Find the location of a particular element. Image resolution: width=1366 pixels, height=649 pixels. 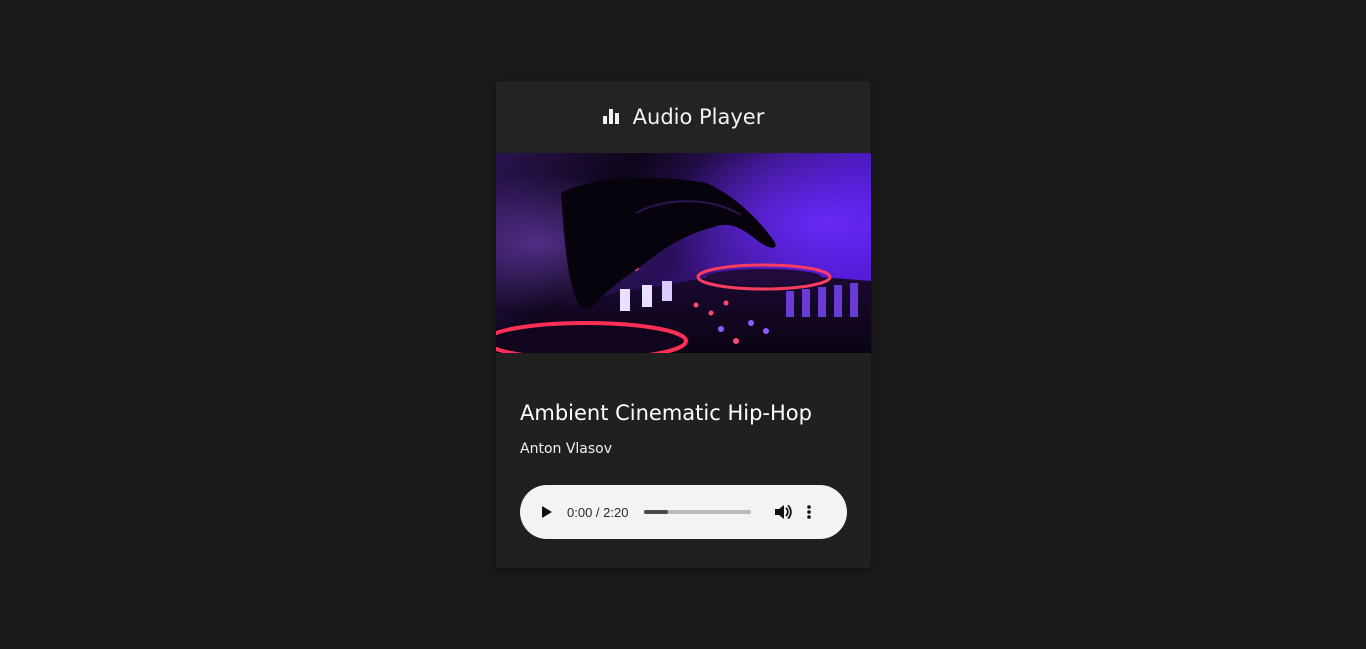

equalizer-icon is located at coordinates (611, 116).